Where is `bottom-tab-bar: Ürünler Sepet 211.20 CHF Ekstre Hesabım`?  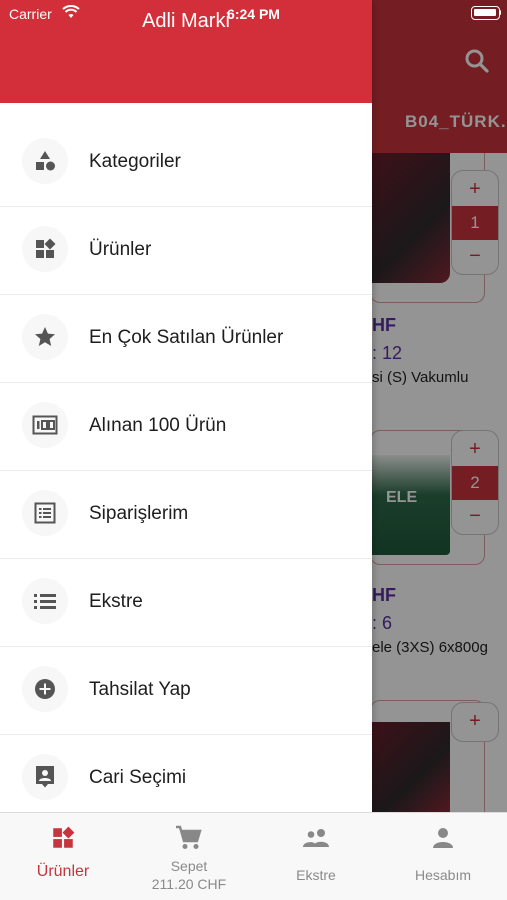 bottom-tab-bar: Ürünler Sepet 211.20 CHF Ekstre Hesabım is located at coordinates (253, 856).